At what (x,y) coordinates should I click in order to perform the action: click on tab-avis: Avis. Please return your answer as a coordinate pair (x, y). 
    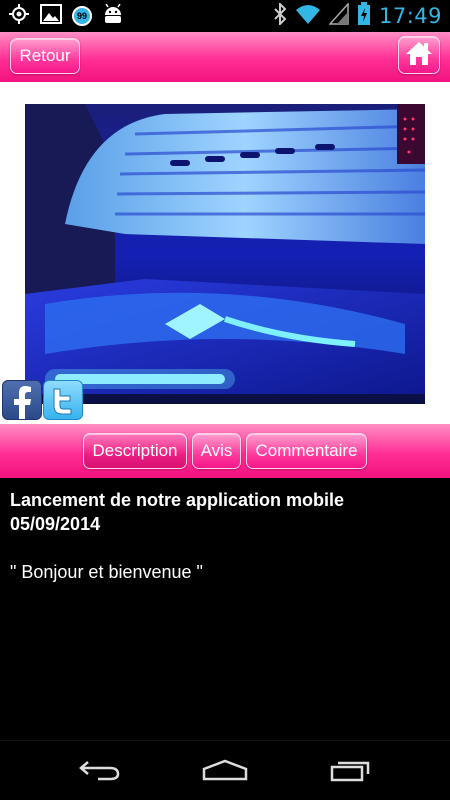
    Looking at the image, I should click on (216, 451).